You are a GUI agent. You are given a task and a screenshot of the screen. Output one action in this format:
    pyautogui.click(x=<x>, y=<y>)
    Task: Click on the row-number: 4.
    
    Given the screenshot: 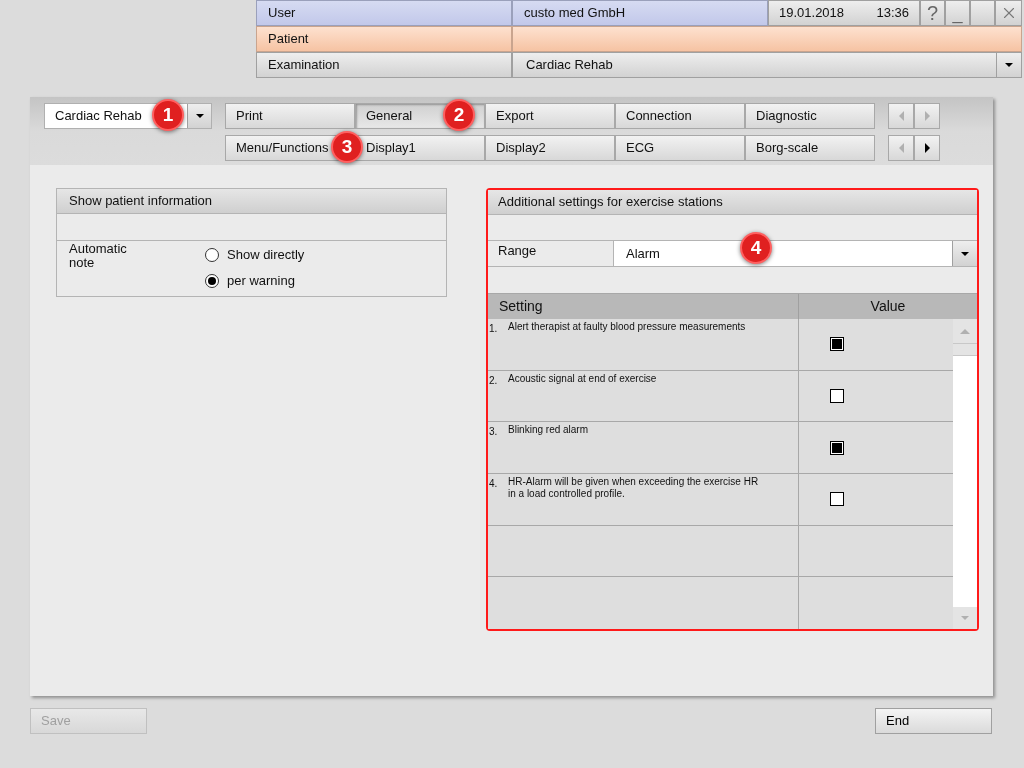 What is the action you would take?
    pyautogui.click(x=493, y=484)
    